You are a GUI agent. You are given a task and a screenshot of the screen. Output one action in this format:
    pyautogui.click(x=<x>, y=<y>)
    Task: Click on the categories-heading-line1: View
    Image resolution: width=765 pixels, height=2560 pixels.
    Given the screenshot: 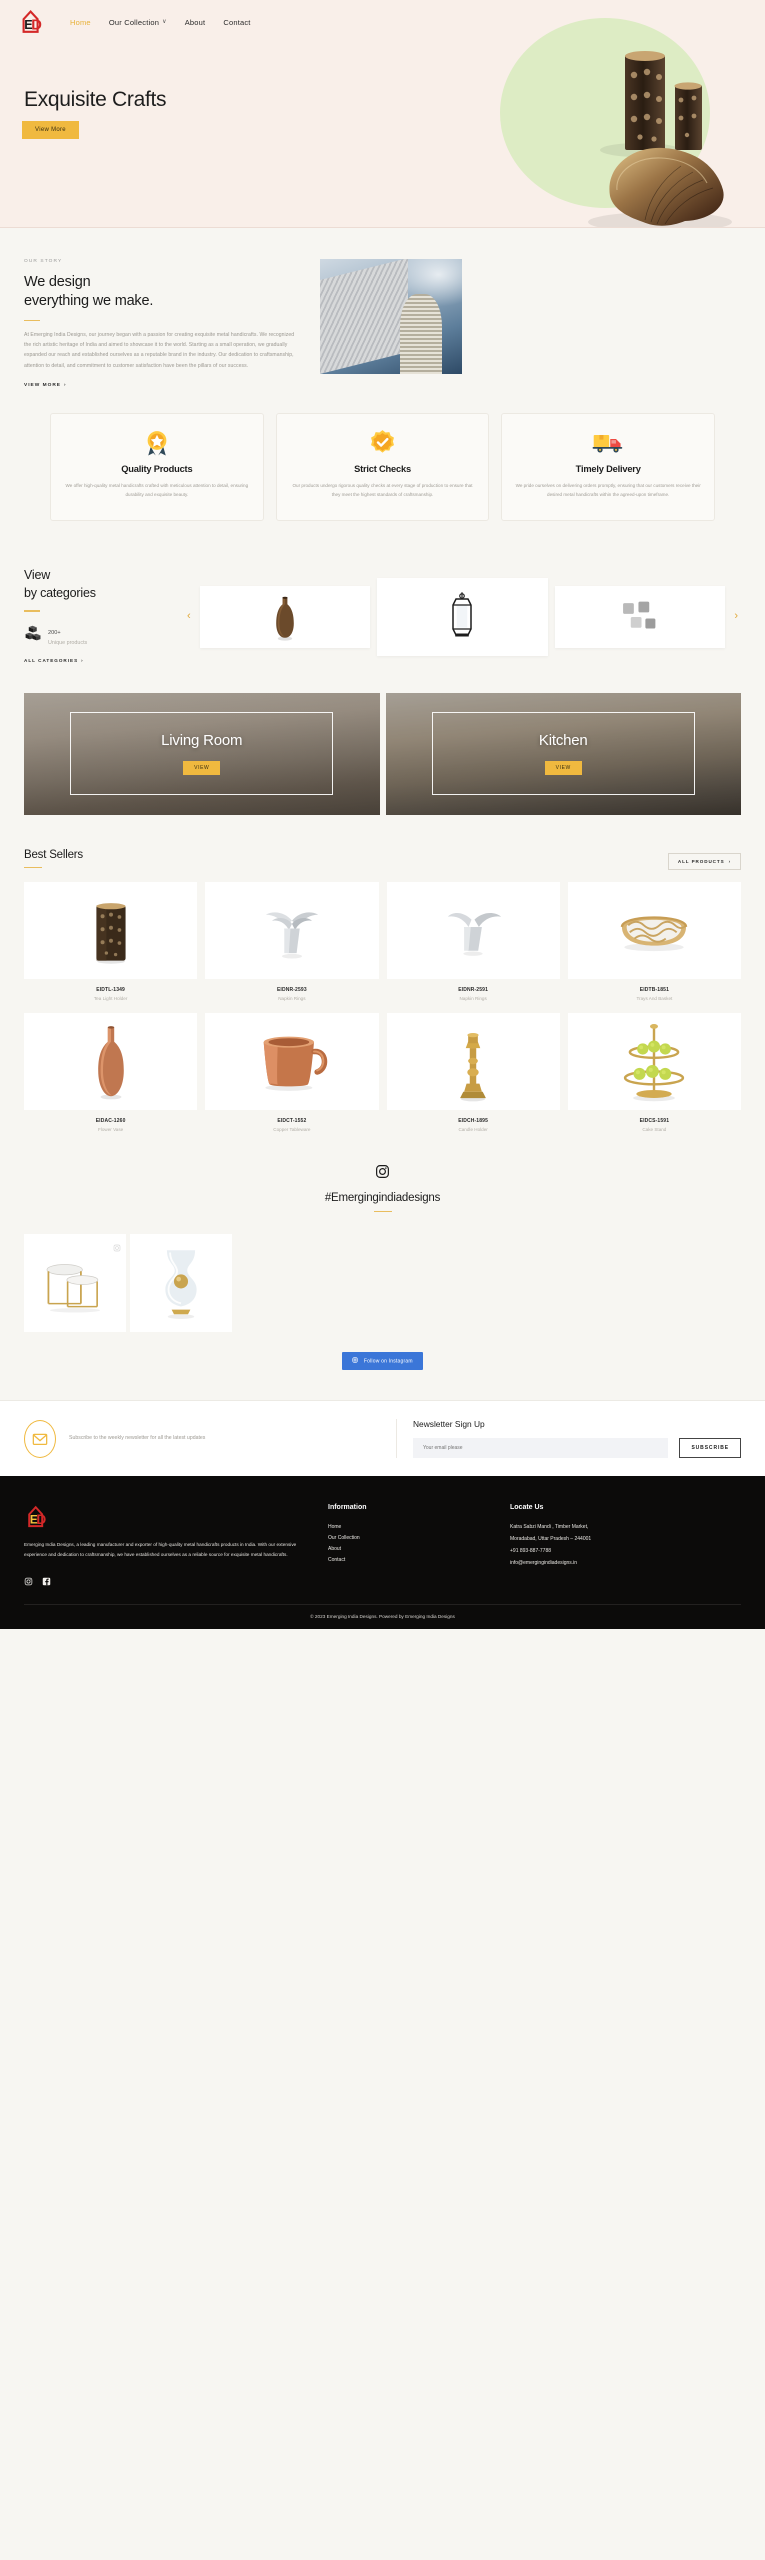 What is the action you would take?
    pyautogui.click(x=37, y=574)
    